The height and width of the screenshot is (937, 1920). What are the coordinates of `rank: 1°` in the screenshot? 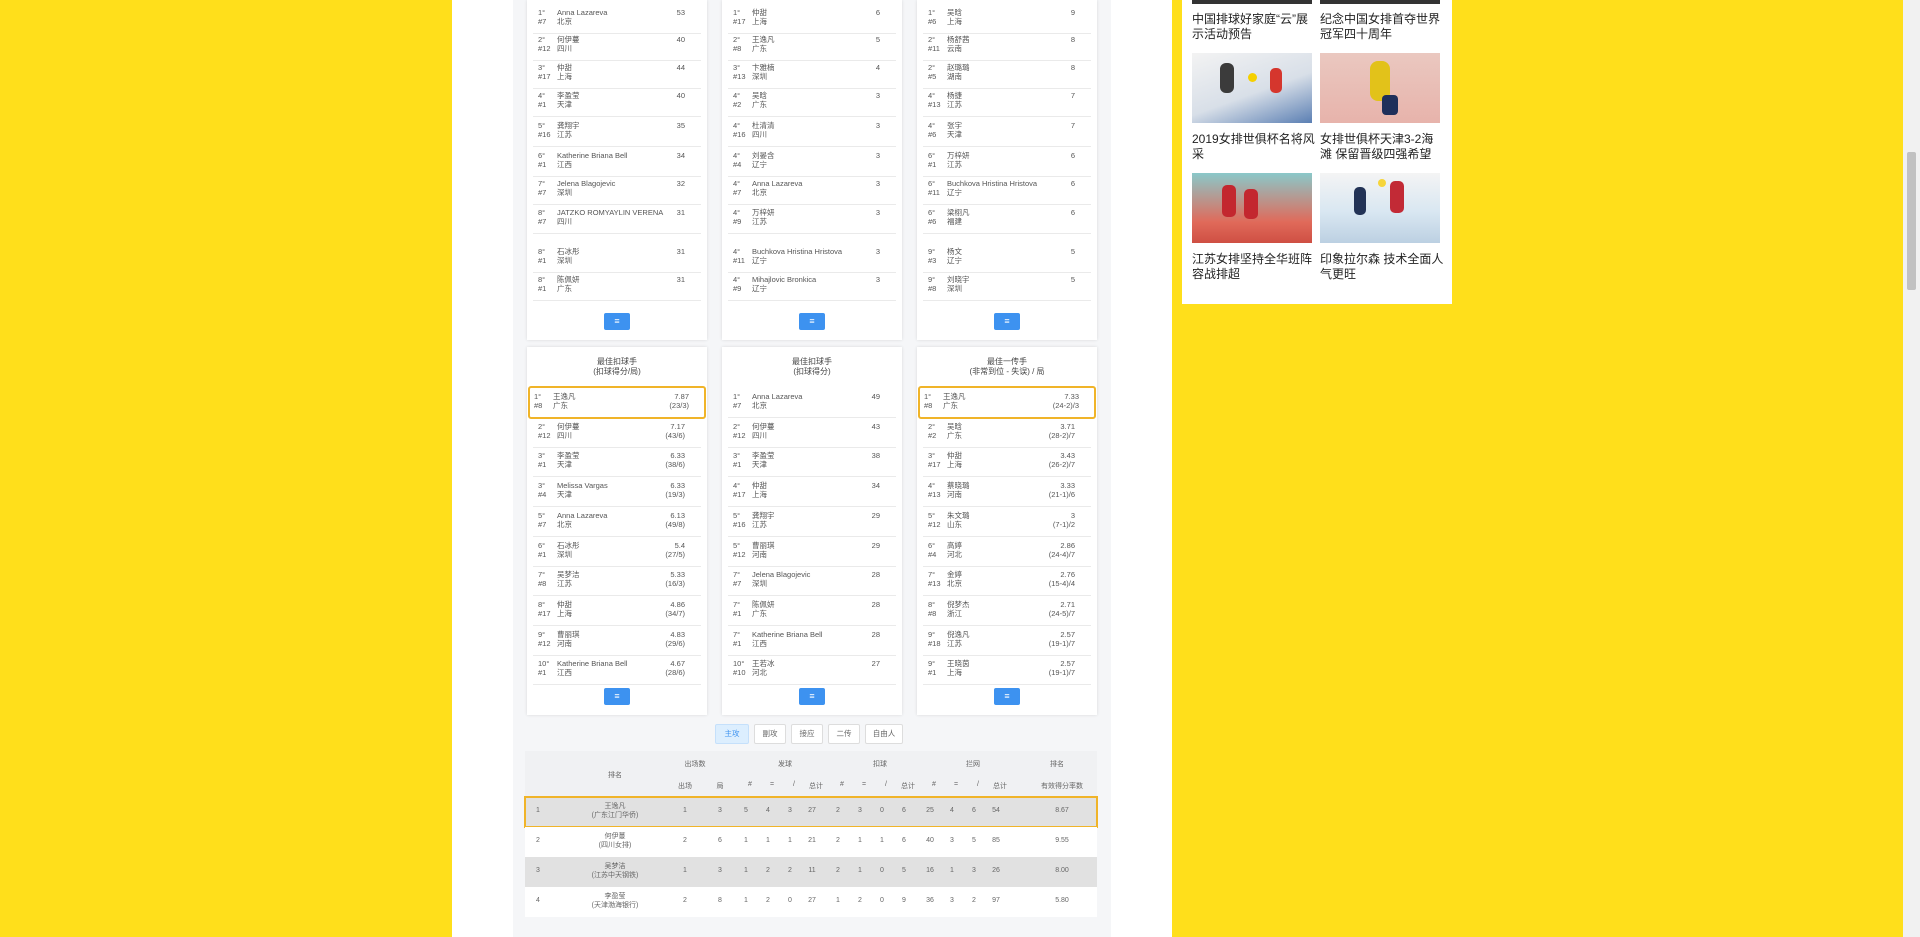 It's located at (737, 396).